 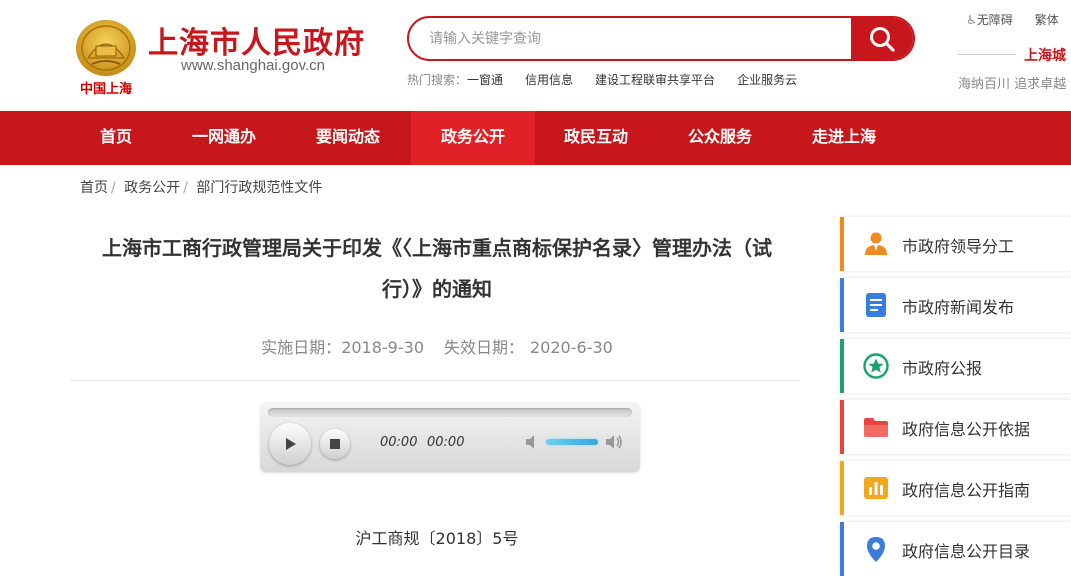 I want to click on main-nav: 首页 一网通办 要闻动态 政务公开 政民互动 公众服务 走进上海, so click(x=535, y=138).